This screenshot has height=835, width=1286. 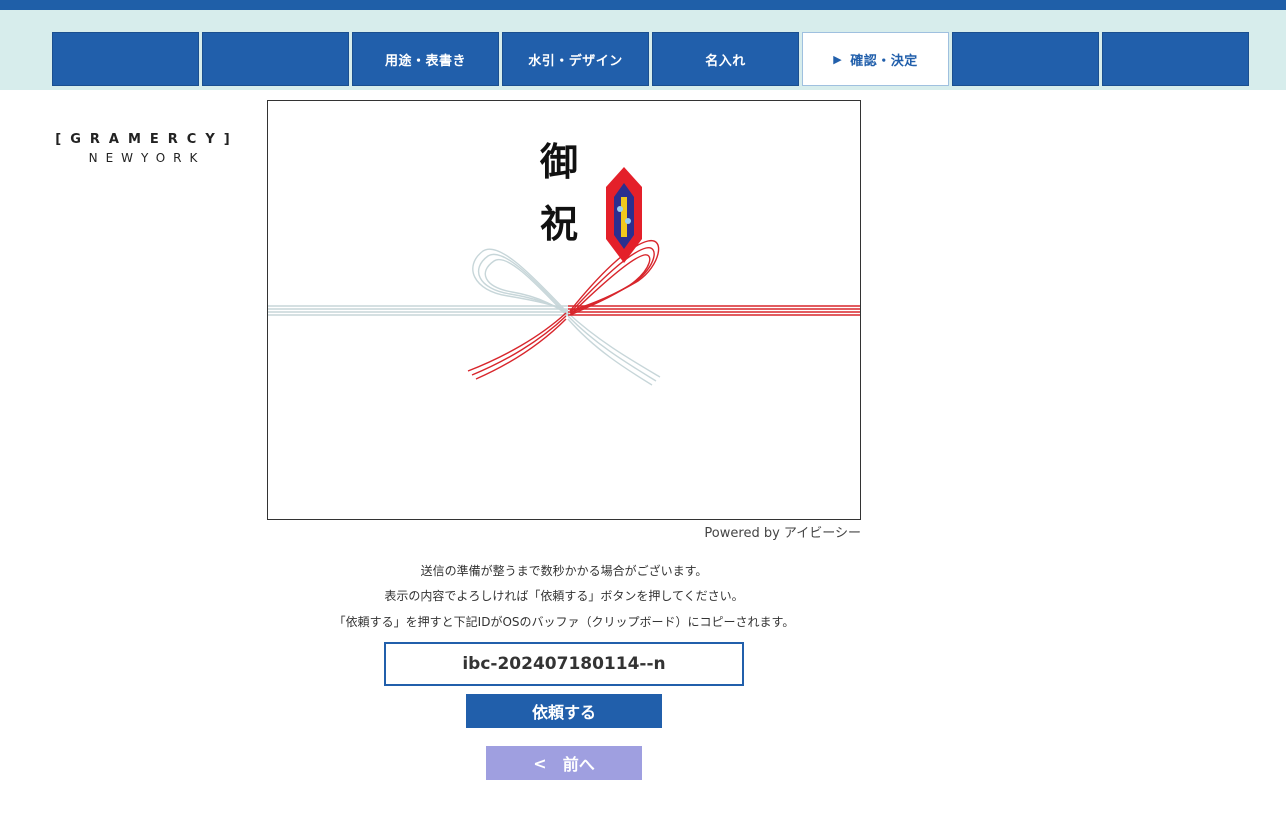 I want to click on omote-char-2: 祝, so click(x=559, y=223).